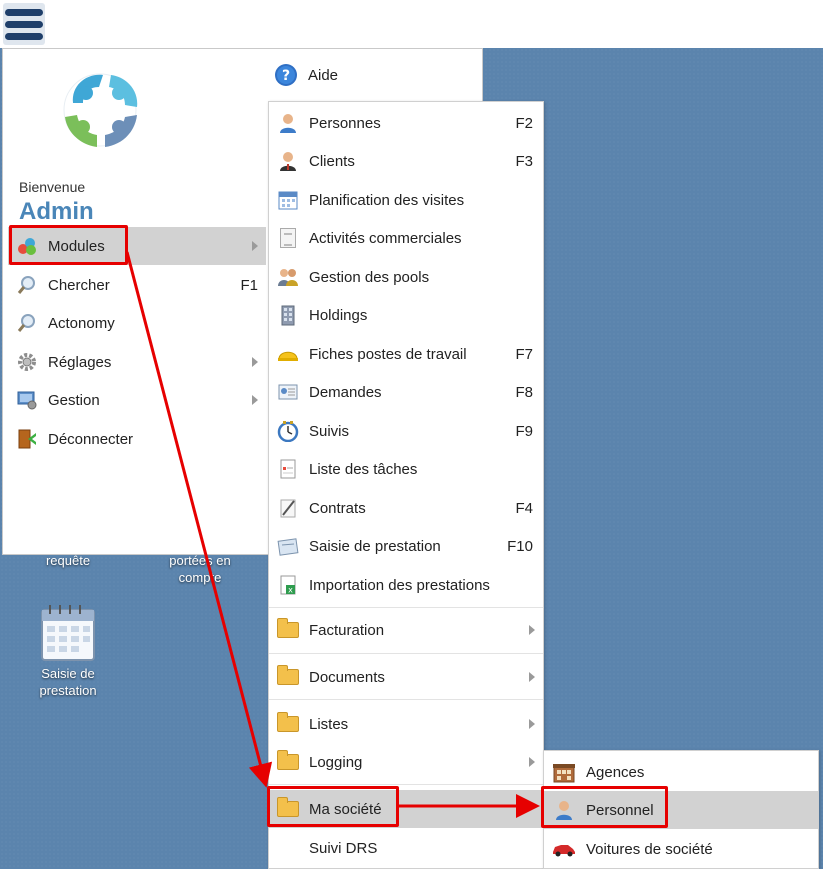 This screenshot has width=823, height=869. Describe the element at coordinates (137, 285) in the screenshot. I see `menu-item-chercher: Chercher F1` at that location.